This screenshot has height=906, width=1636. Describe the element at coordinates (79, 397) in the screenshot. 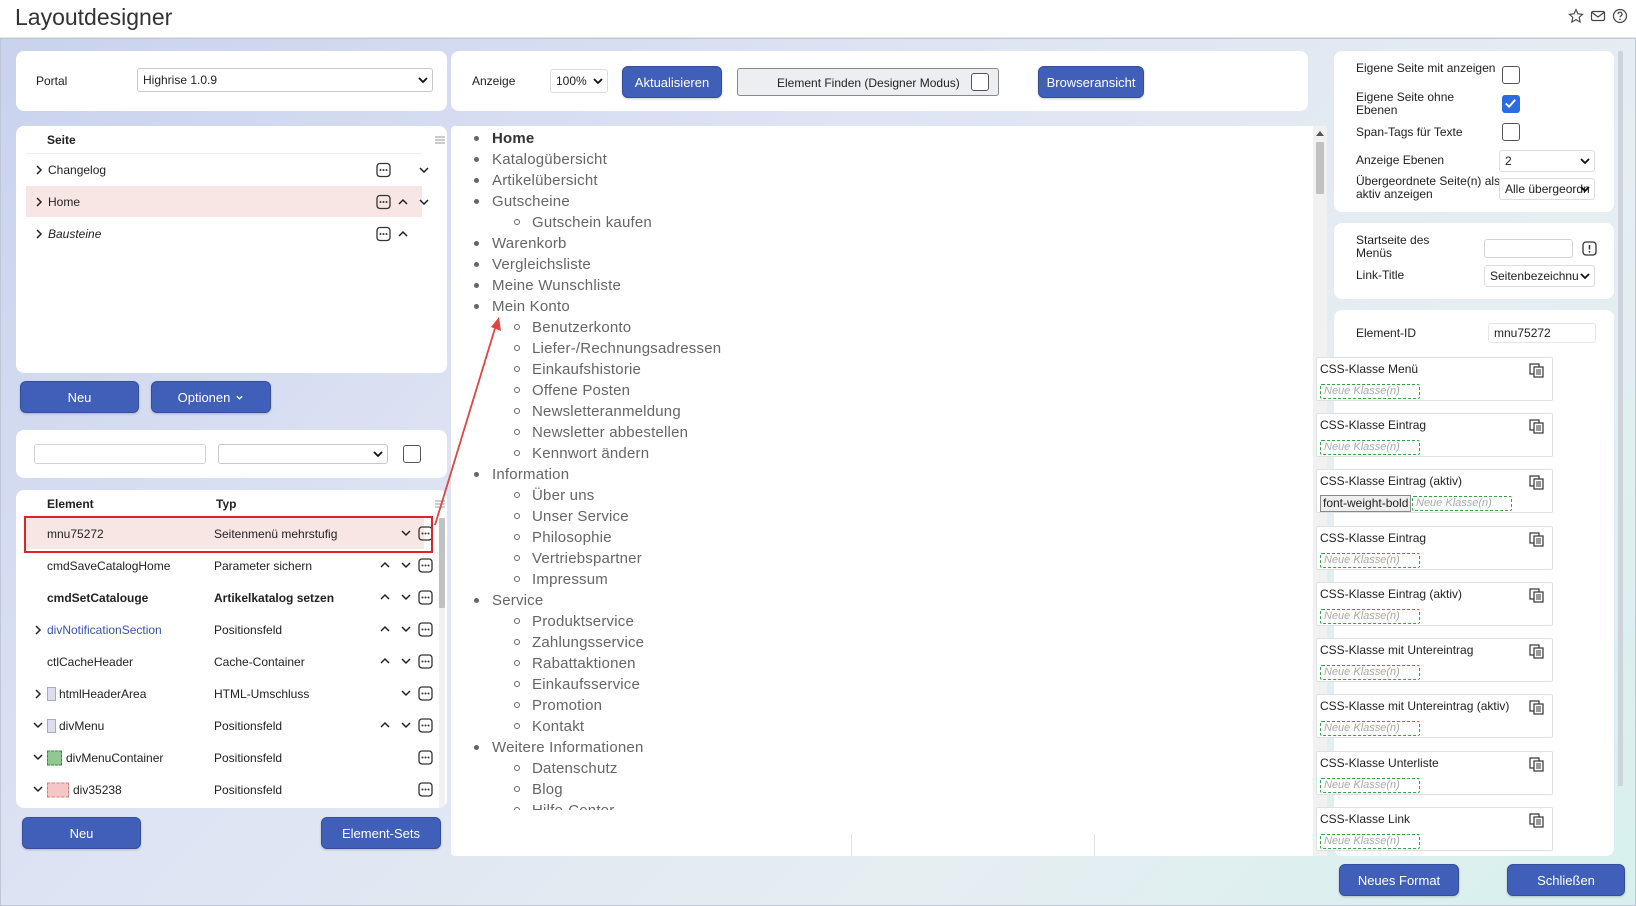

I see `new-page-button: Neu` at that location.